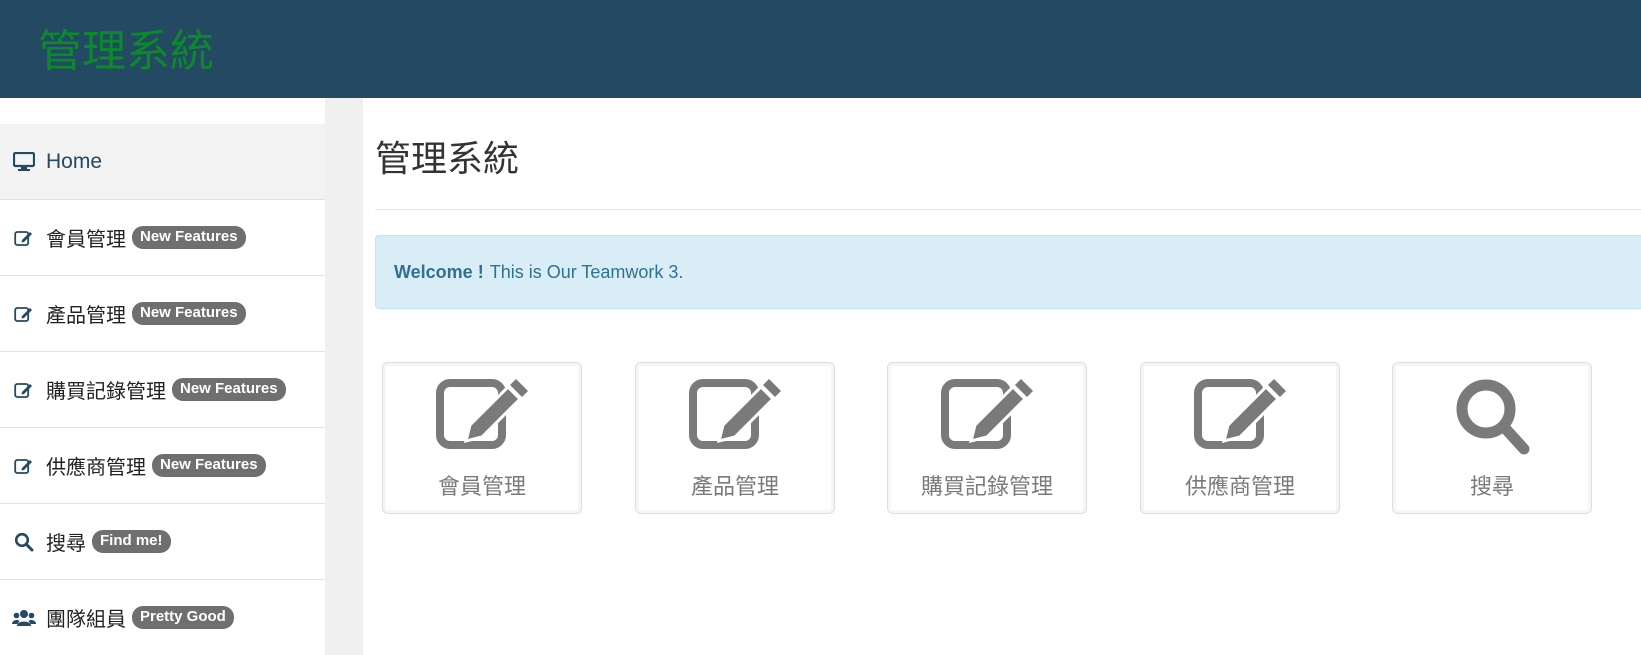  Describe the element at coordinates (74, 161) in the screenshot. I see `sidebar-item-label: Home` at that location.